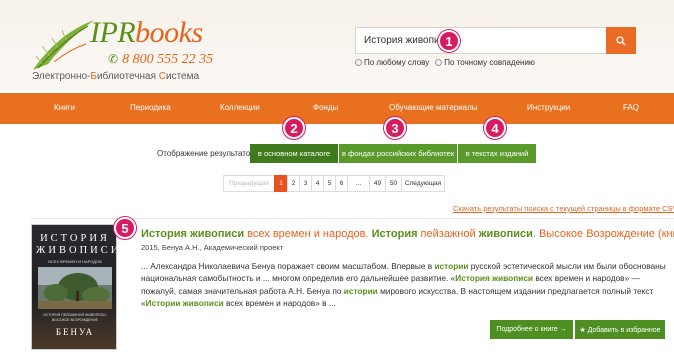 The height and width of the screenshot is (355, 674). Describe the element at coordinates (631, 107) in the screenshot. I see `nav-item-faq: FAQ` at that location.